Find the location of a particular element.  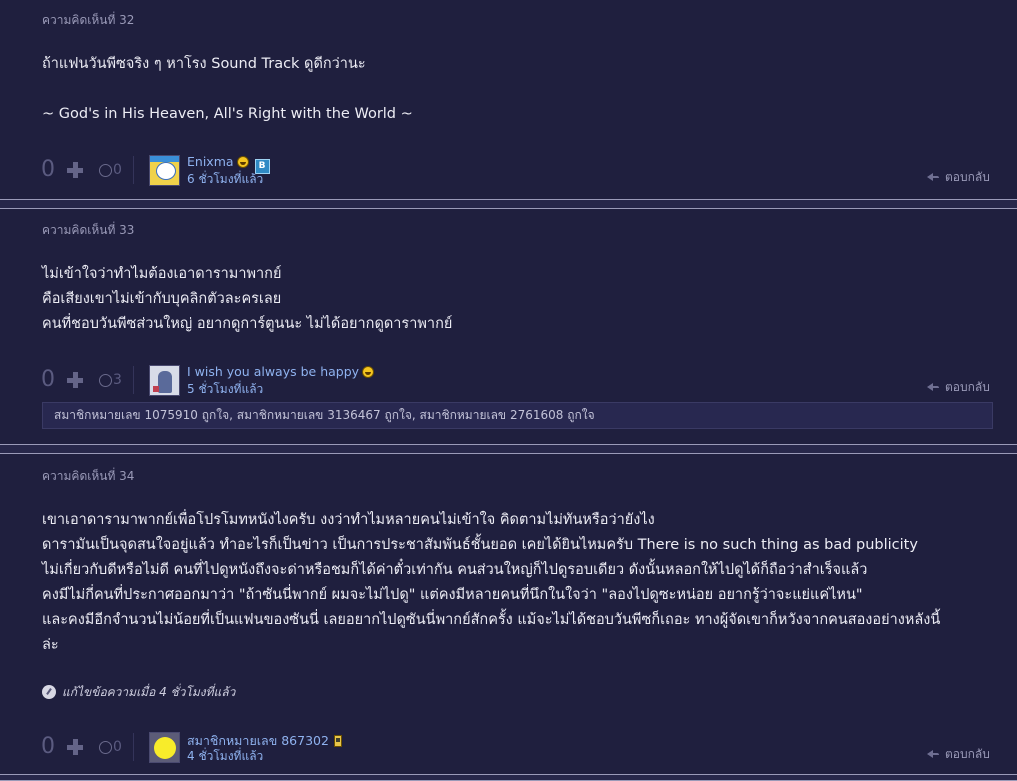

avatar-smiley-icon is located at coordinates (165, 748).